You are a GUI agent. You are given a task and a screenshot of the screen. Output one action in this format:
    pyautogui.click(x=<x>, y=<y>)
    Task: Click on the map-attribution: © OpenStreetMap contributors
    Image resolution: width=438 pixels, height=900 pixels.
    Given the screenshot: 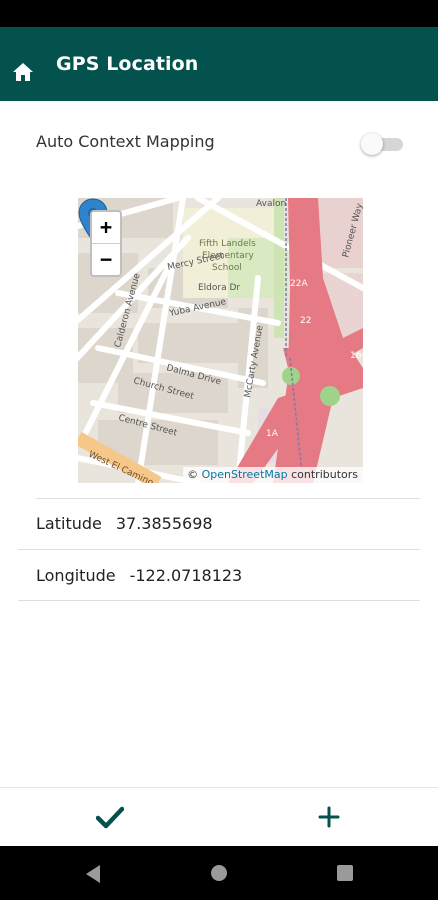 What is the action you would take?
    pyautogui.click(x=273, y=475)
    